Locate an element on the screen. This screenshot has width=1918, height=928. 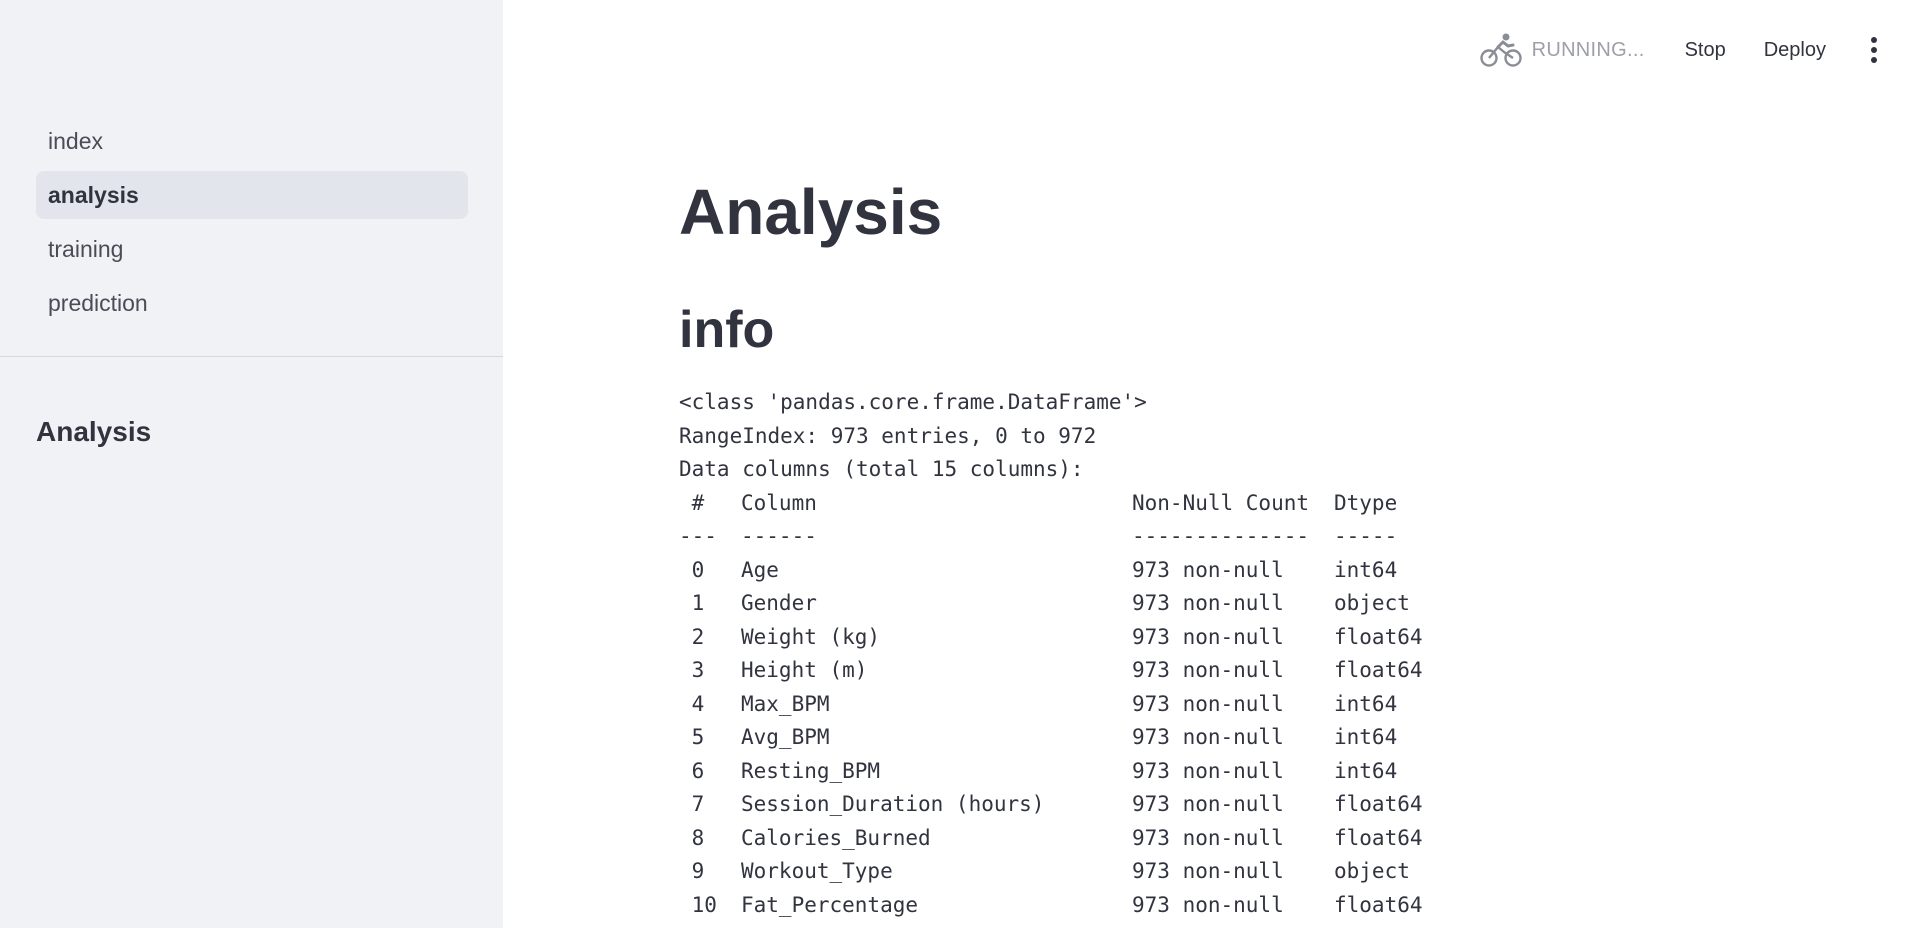
row-column: Height (m) is located at coordinates (804, 670).